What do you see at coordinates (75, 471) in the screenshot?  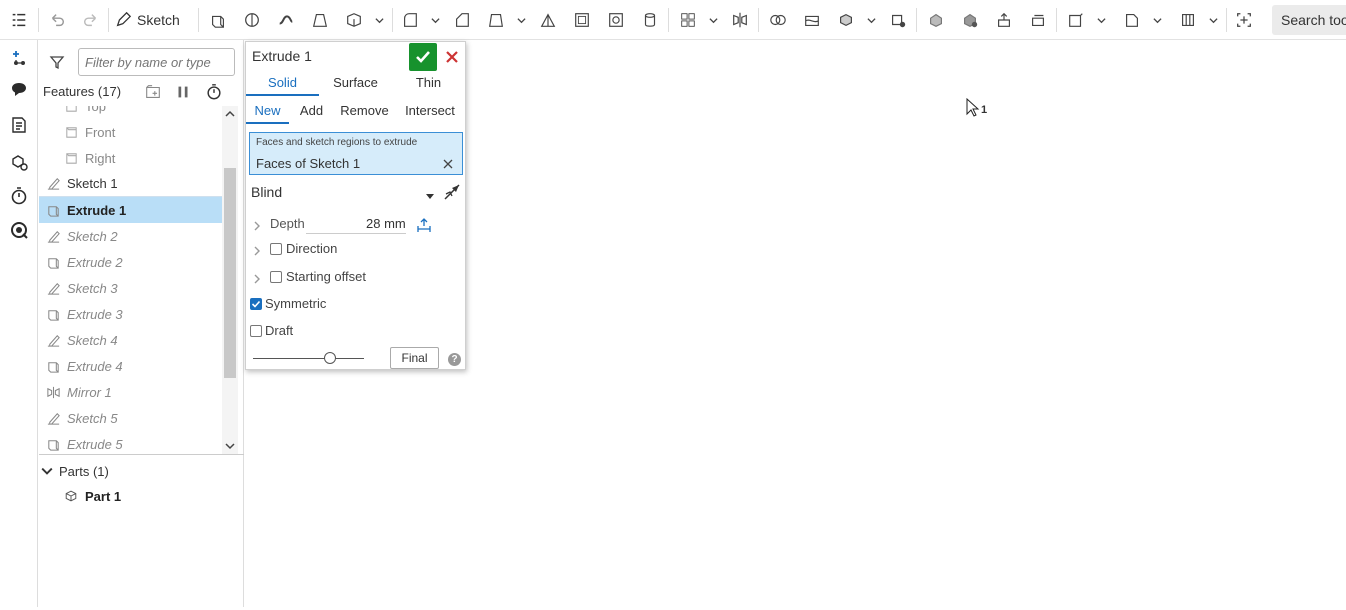 I see `parts-header: Parts (1)` at bounding box center [75, 471].